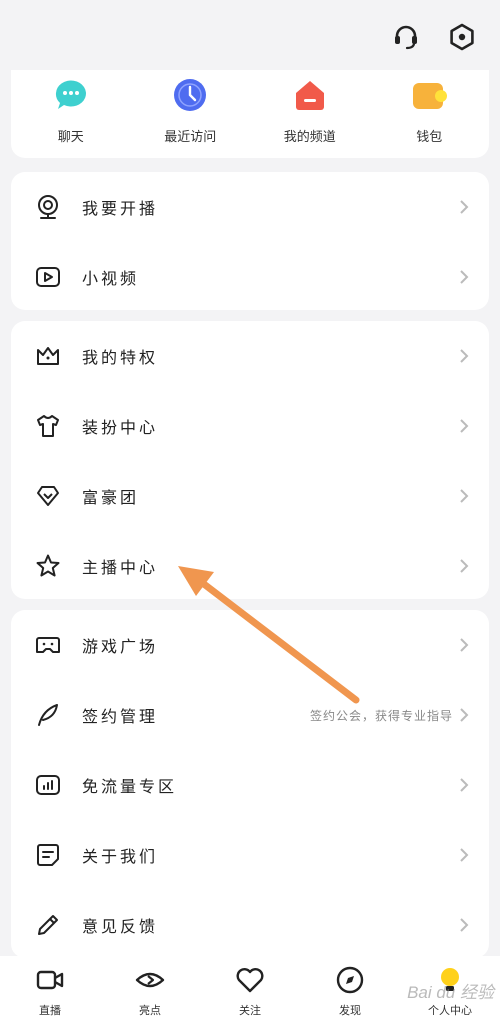 The width and height of the screenshot is (500, 1026). I want to click on headset-icon, so click(406, 37).